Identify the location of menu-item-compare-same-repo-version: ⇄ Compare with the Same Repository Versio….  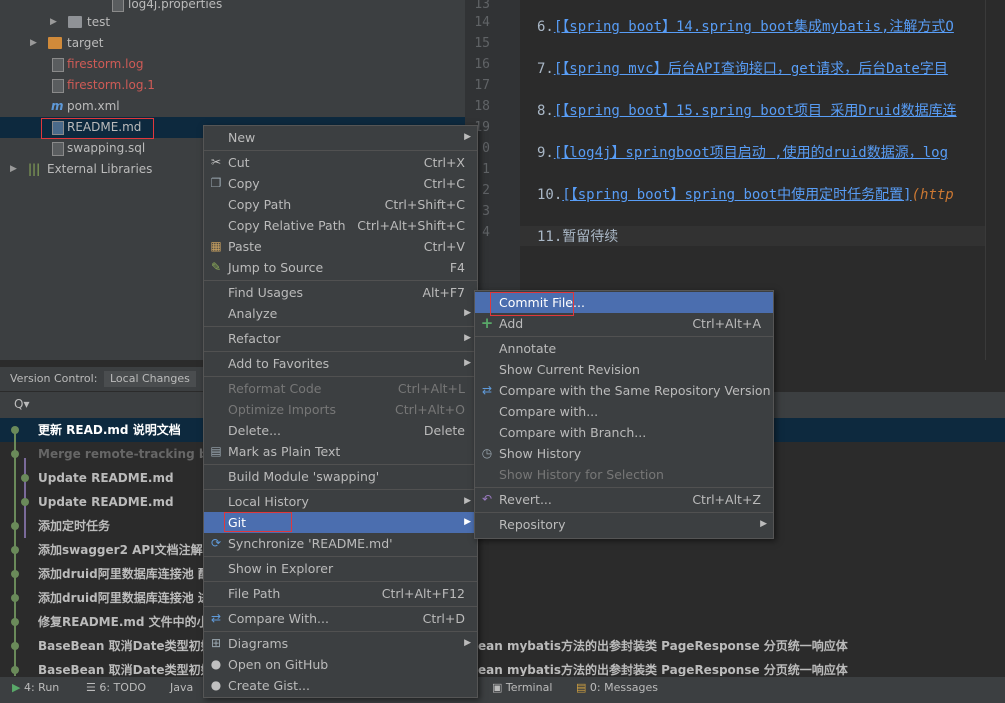
(624, 390).